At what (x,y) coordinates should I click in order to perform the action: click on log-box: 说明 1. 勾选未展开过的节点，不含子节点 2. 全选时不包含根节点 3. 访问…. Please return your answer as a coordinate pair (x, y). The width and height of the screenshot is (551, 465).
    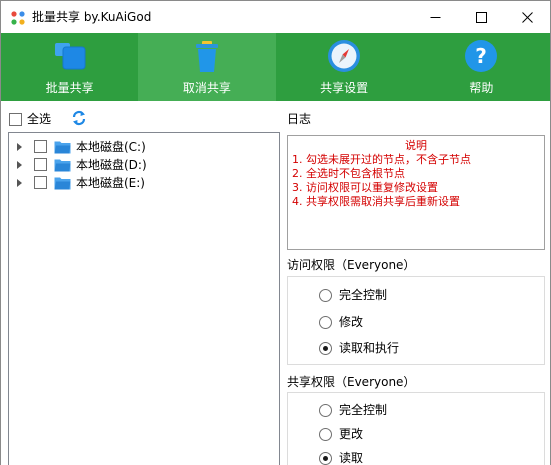
    Looking at the image, I should click on (416, 192).